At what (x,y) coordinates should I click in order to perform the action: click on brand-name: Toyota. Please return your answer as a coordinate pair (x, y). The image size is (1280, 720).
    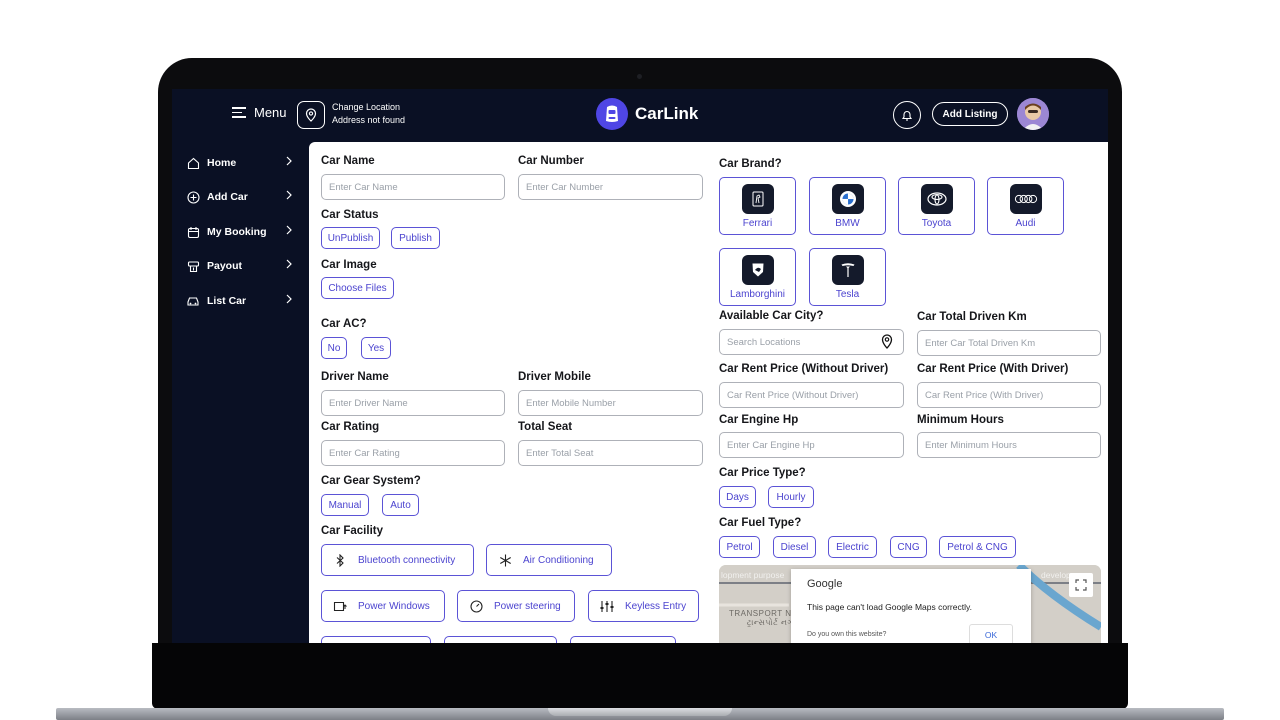
    Looking at the image, I should click on (936, 223).